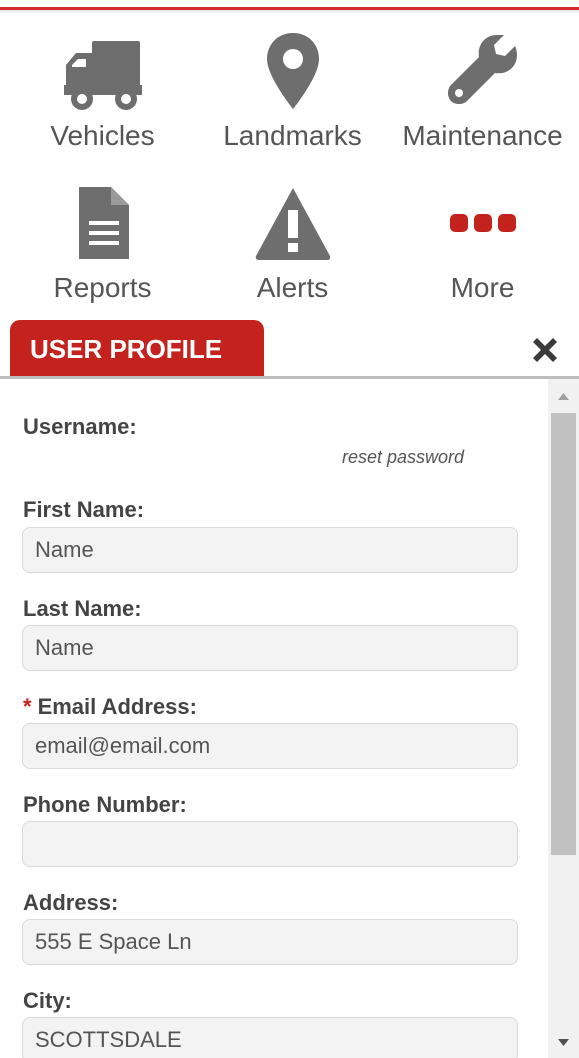 This screenshot has height=1058, width=579. I want to click on nav-item-more: More, so click(482, 242).